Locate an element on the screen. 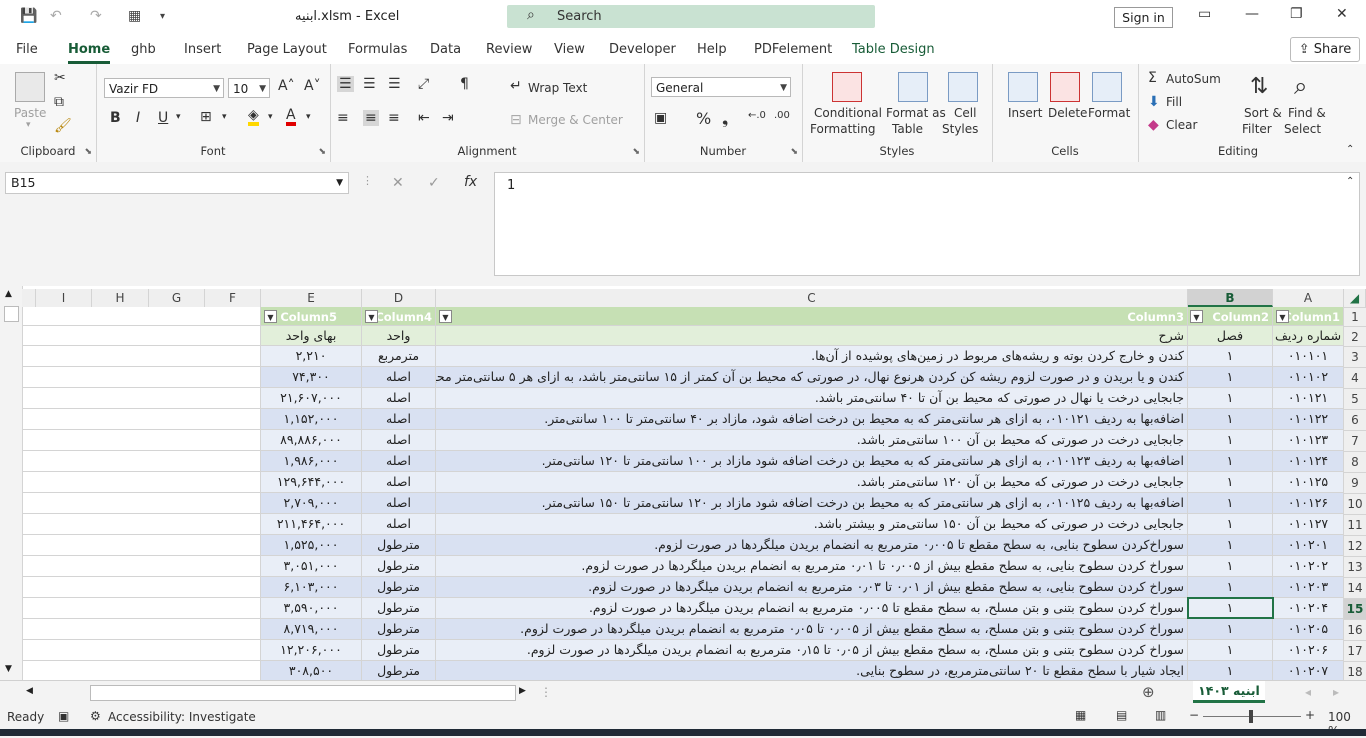  wrap-text-icon: ↵ is located at coordinates (516, 86).